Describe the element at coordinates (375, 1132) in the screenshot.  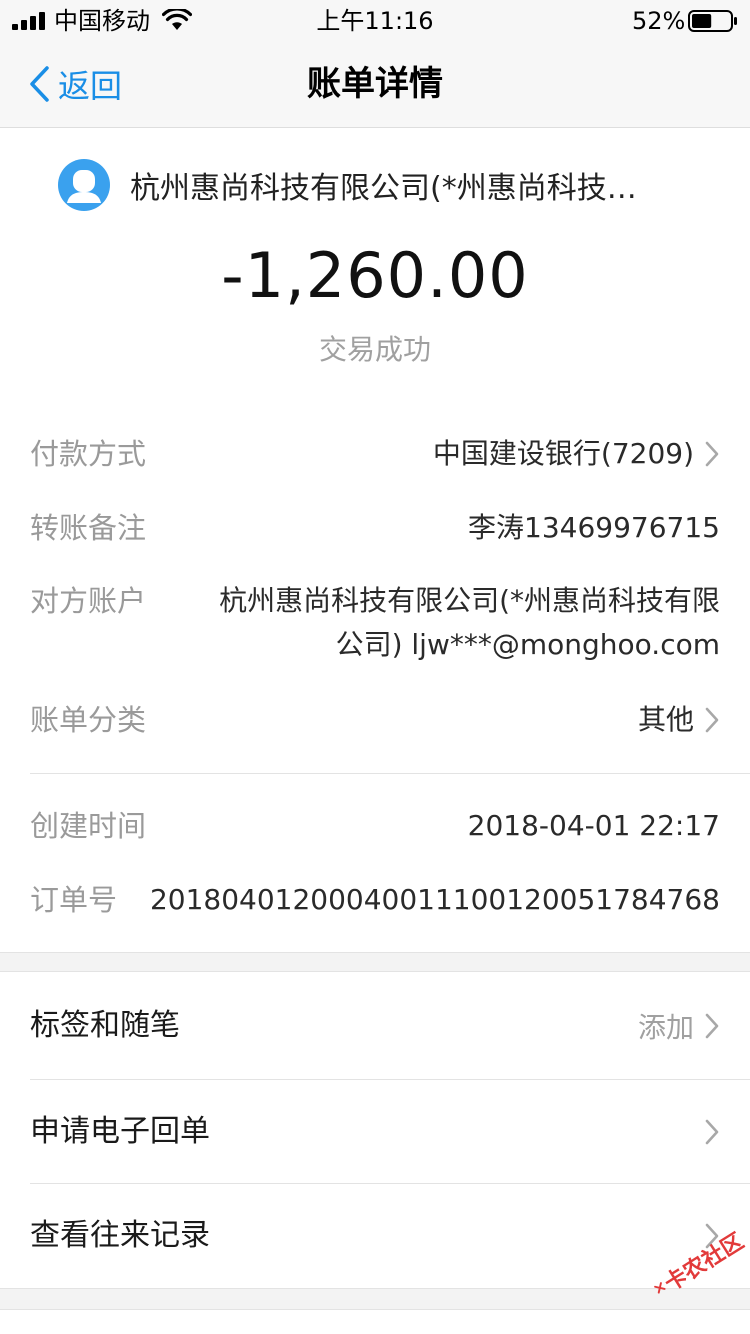
I see `request-e-receipt-row: 申请电子回单` at that location.